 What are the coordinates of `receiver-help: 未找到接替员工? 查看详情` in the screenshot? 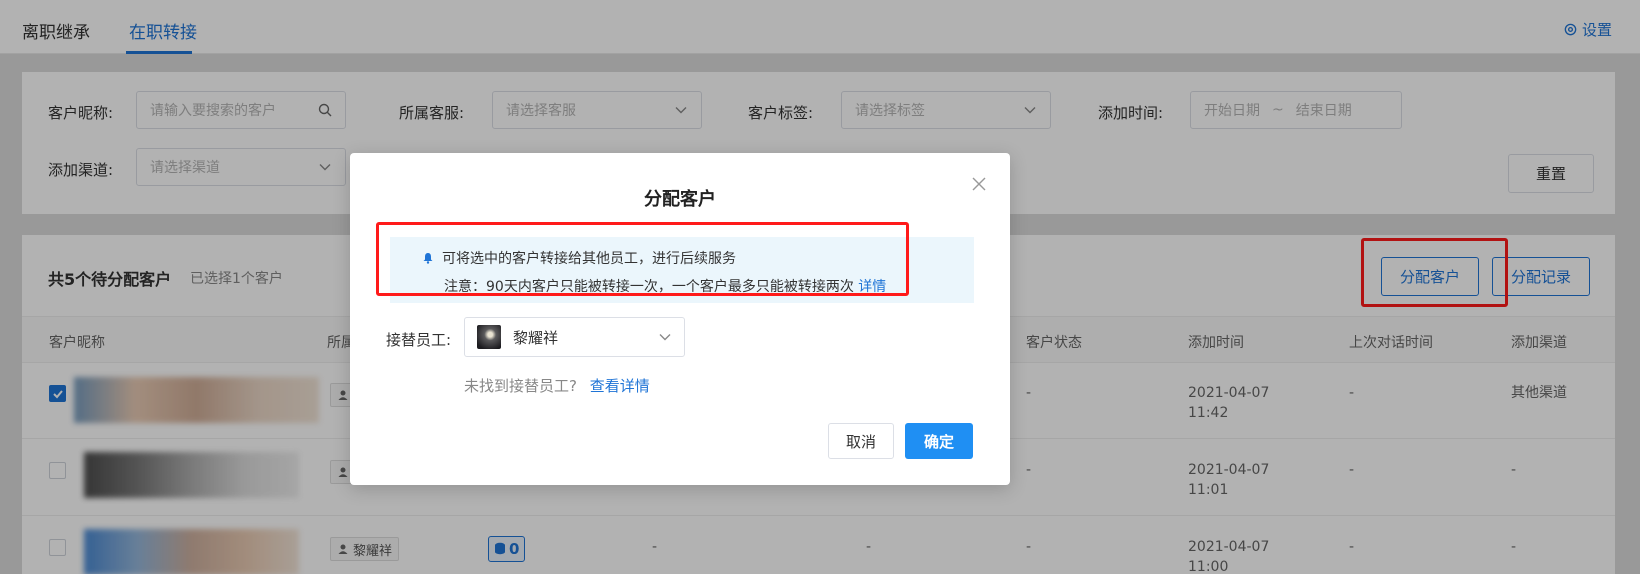 It's located at (557, 385).